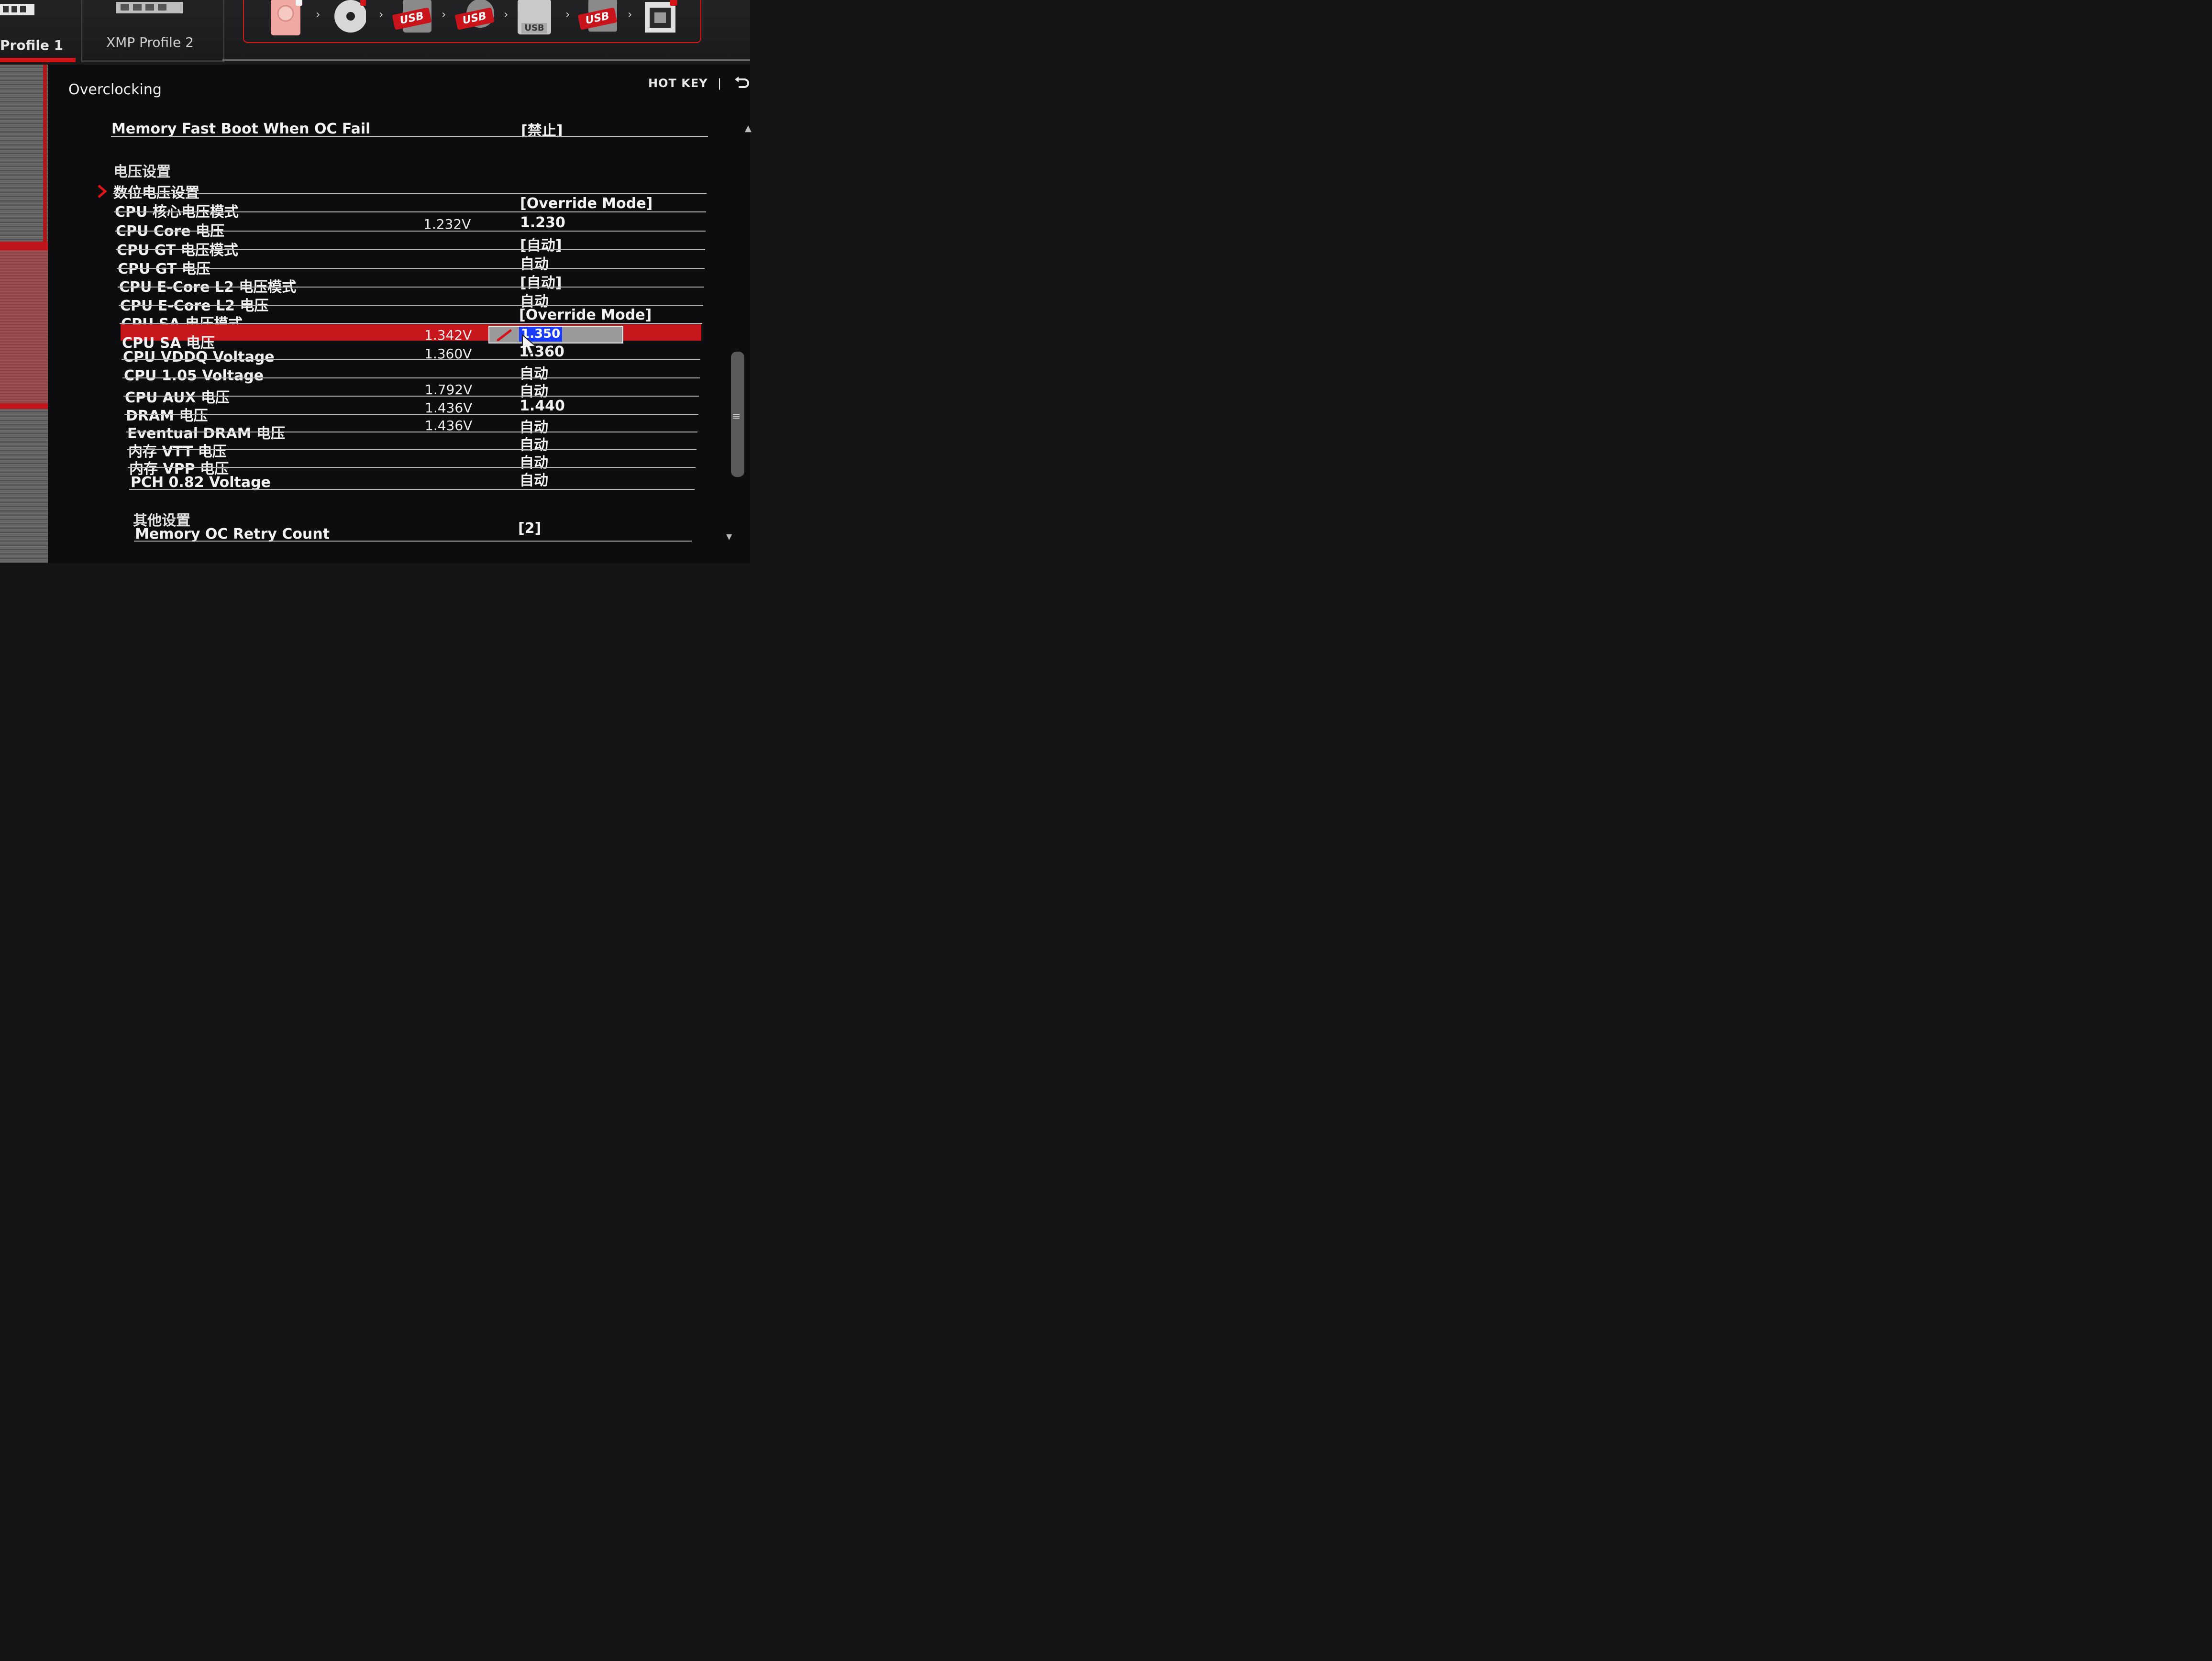  Describe the element at coordinates (150, 42) in the screenshot. I see `tab-label: XMP Profile 2` at that location.